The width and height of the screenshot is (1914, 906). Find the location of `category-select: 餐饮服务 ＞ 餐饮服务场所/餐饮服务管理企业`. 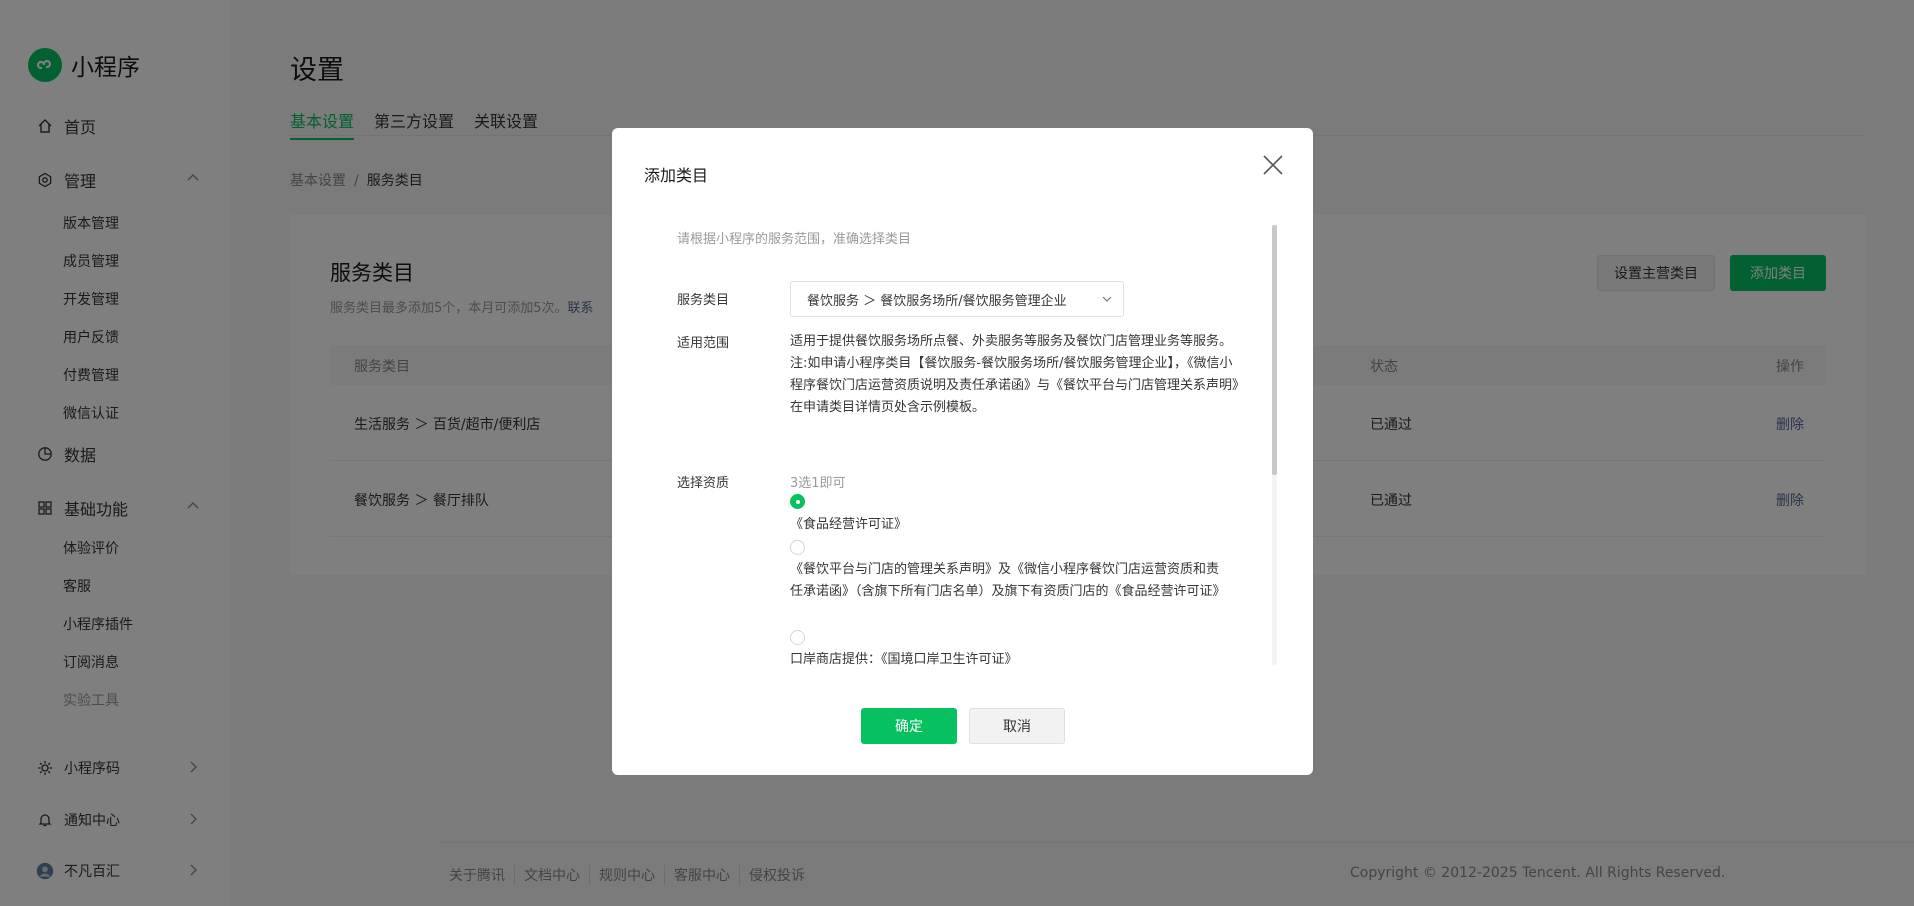

category-select: 餐饮服务 ＞ 餐饮服务场所/餐饮服务管理企业 is located at coordinates (957, 299).